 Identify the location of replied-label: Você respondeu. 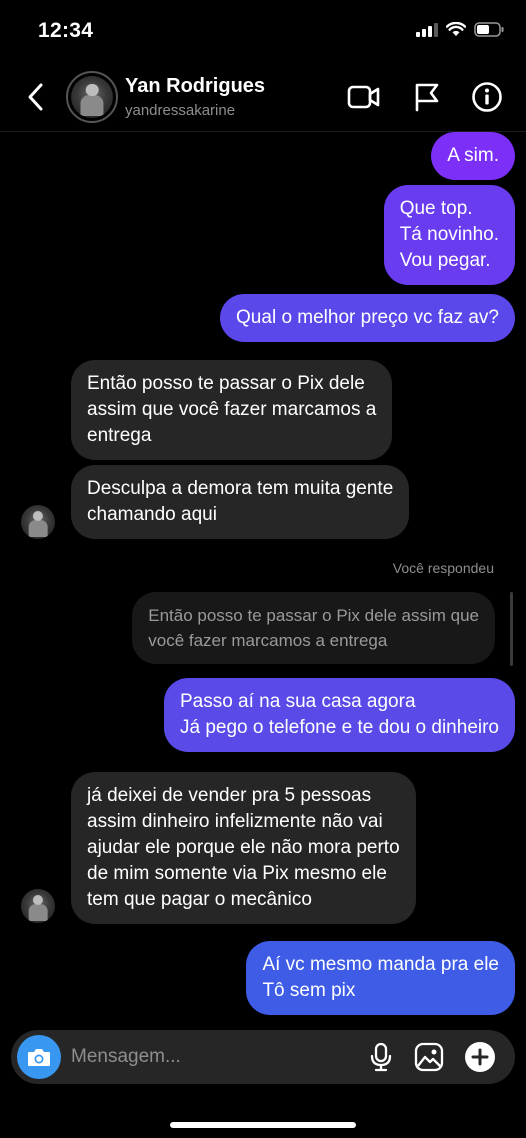
(443, 568).